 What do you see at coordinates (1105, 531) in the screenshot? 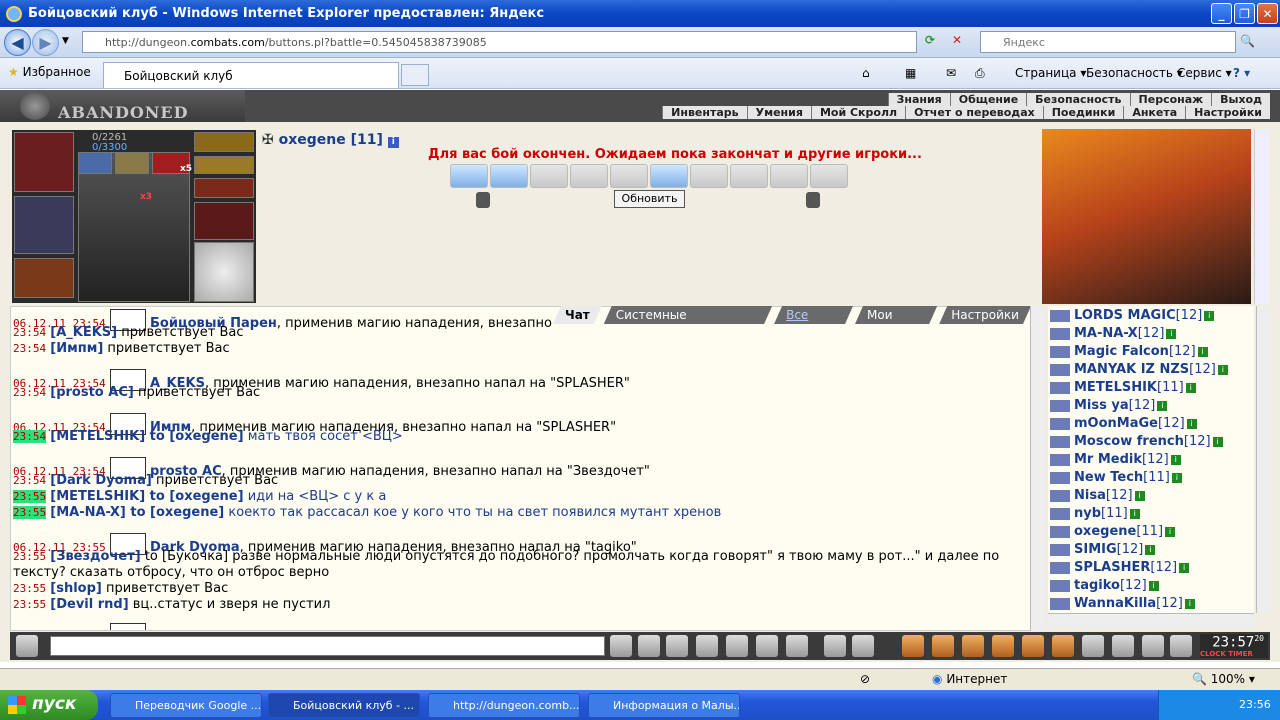
I see `user-nick: oxegene` at bounding box center [1105, 531].